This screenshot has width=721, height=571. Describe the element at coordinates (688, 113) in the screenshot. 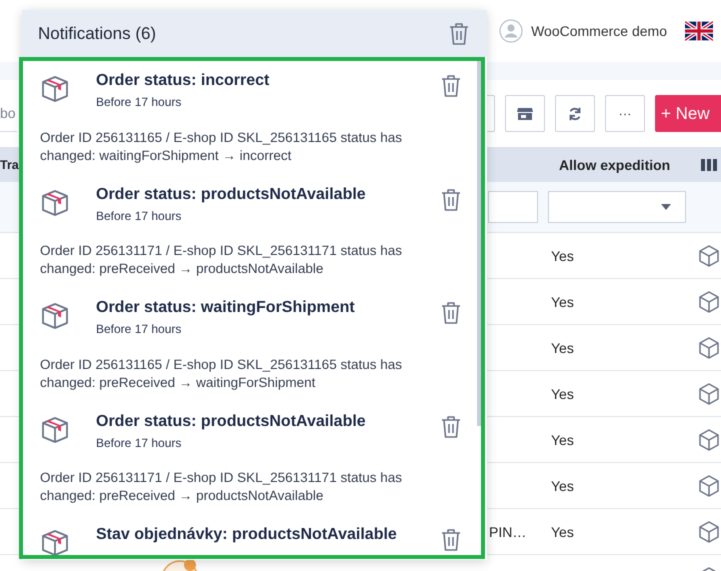

I see `new-button: + New` at that location.